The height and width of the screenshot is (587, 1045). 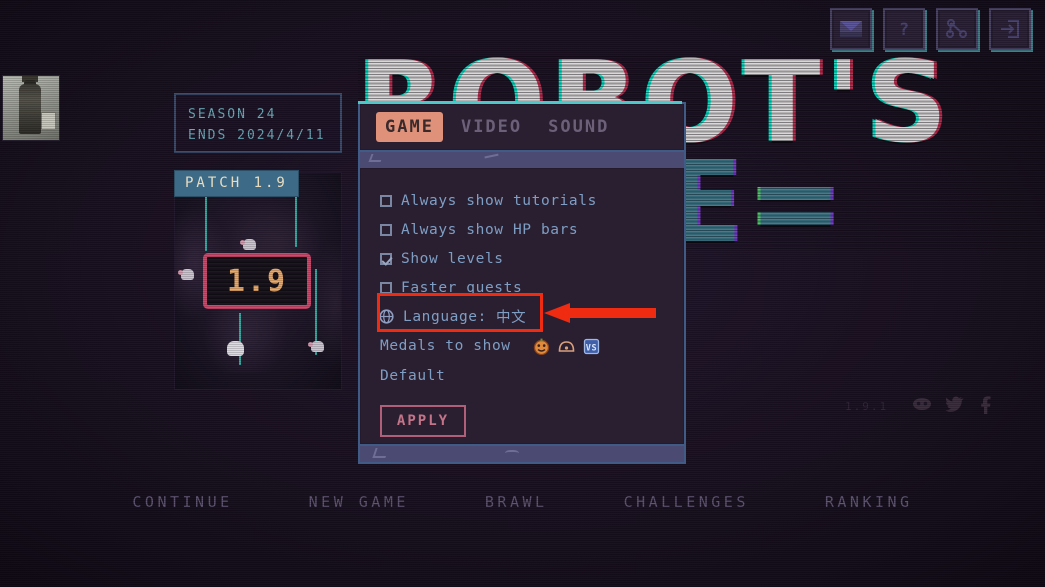 What do you see at coordinates (182, 506) in the screenshot?
I see `menu-item-continue: CONTINUE` at bounding box center [182, 506].